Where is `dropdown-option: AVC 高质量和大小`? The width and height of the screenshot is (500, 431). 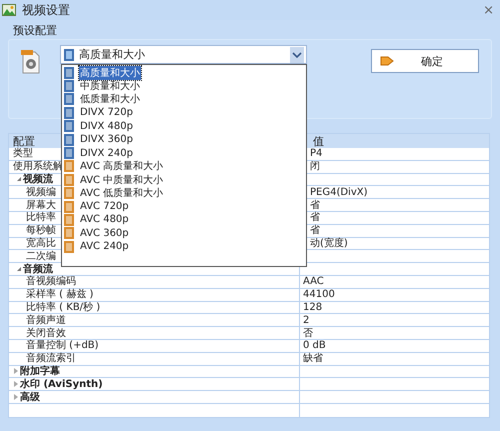
dropdown-option: AVC 高质量和大小 is located at coordinates (184, 167).